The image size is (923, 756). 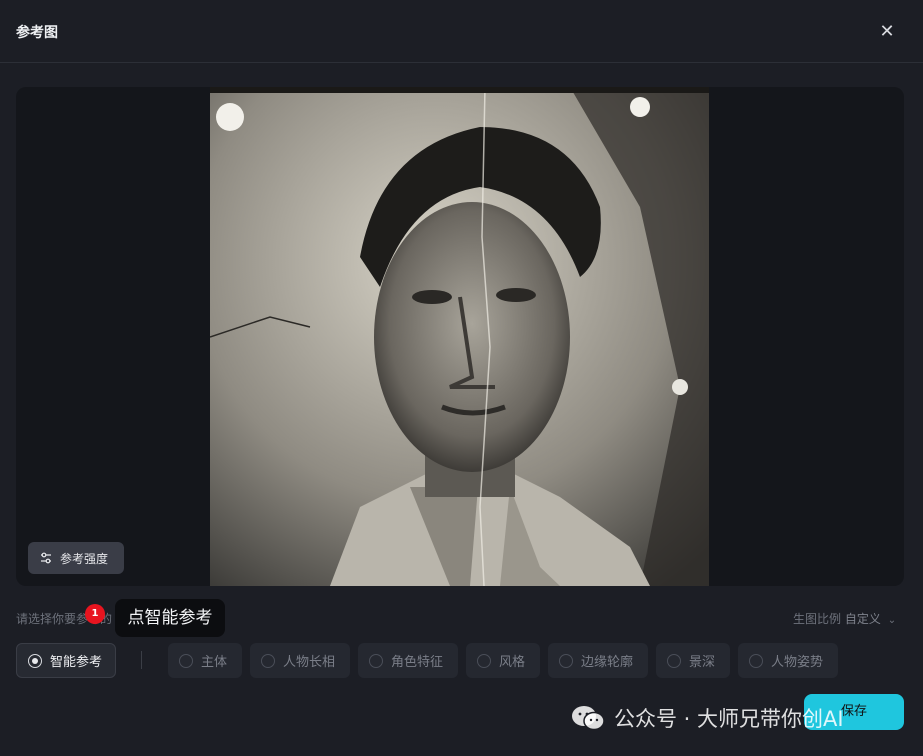 I want to click on chevron-down-icon: ⌄, so click(x=892, y=620).